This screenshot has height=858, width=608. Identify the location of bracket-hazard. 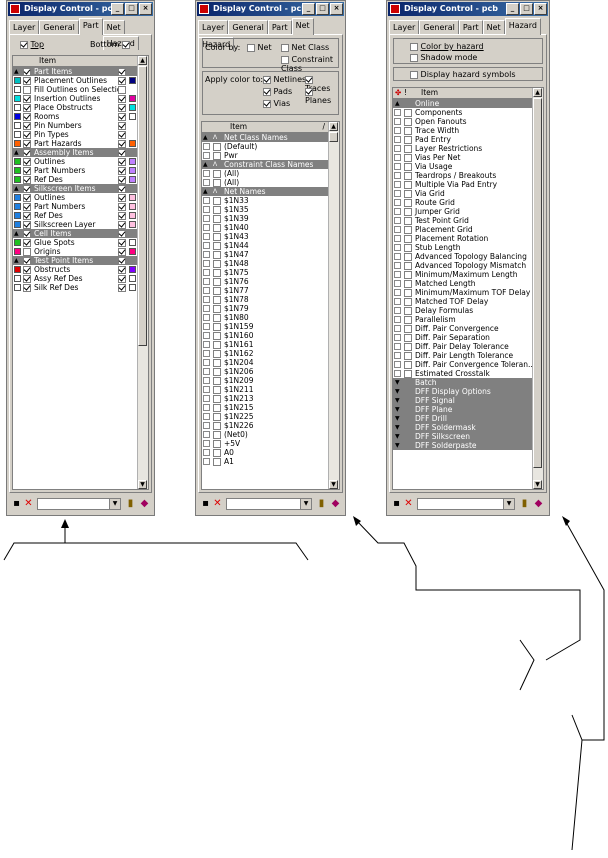
(577, 782).